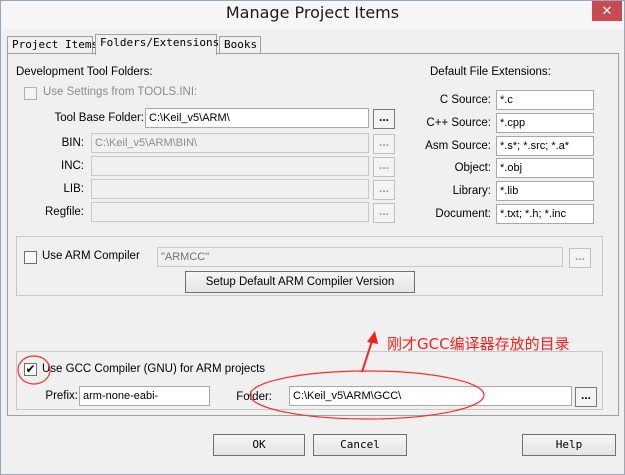 This screenshot has width=625, height=475. Describe the element at coordinates (545, 146) in the screenshot. I see `ext-field-asm: *.s*; *.src; *.a*` at that location.